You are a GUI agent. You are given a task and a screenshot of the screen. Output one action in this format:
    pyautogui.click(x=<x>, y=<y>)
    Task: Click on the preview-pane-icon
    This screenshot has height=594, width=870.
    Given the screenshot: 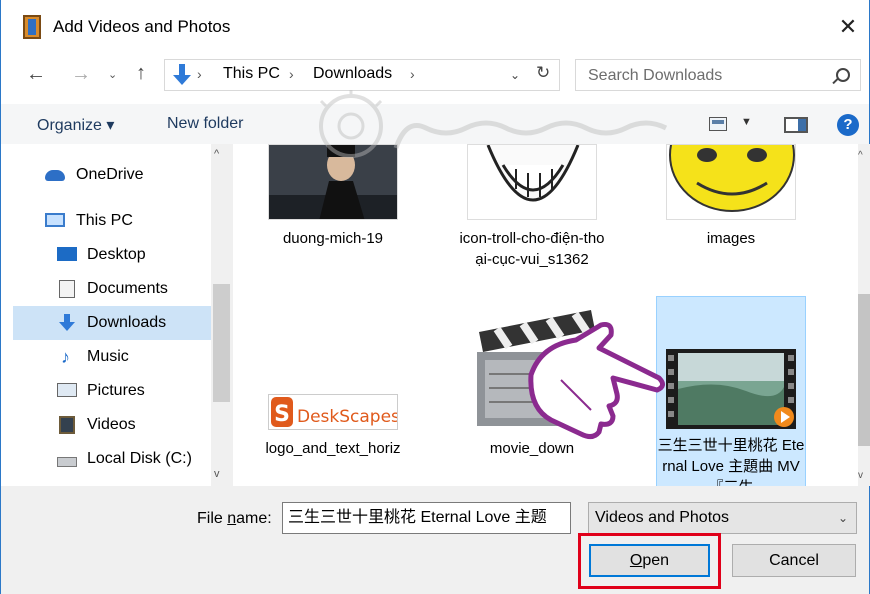 What is the action you would take?
    pyautogui.click(x=796, y=125)
    